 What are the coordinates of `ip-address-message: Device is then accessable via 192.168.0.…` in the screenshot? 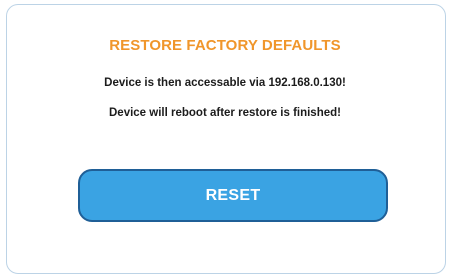 It's located at (225, 83).